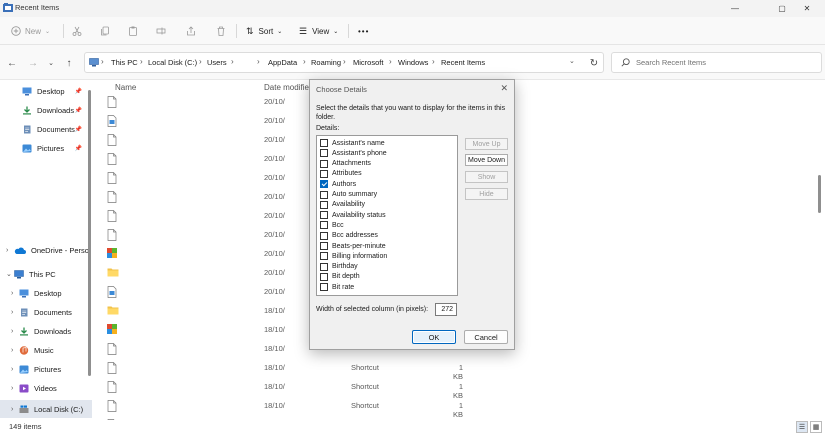 This screenshot has height=434, width=825. What do you see at coordinates (353, 153) in the screenshot?
I see `details-option: Assistant's phone` at bounding box center [353, 153].